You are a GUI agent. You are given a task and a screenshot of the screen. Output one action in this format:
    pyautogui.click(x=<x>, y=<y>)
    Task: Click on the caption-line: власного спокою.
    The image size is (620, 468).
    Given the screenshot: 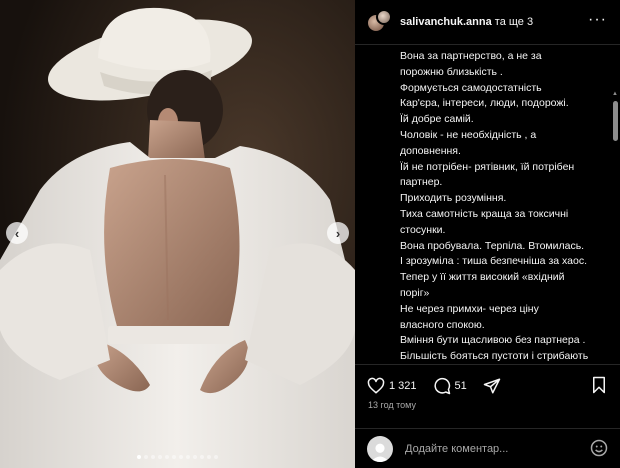 What is the action you would take?
    pyautogui.click(x=442, y=324)
    